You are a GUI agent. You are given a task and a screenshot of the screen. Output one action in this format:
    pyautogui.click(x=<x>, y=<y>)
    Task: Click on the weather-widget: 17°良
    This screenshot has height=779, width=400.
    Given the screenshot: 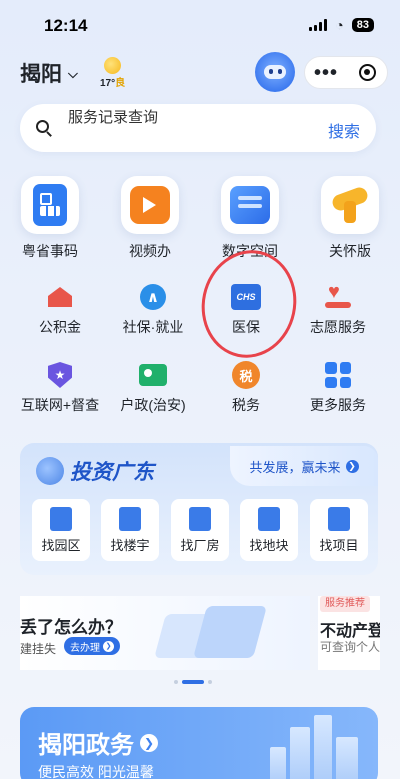 What is the action you would take?
    pyautogui.click(x=115, y=72)
    